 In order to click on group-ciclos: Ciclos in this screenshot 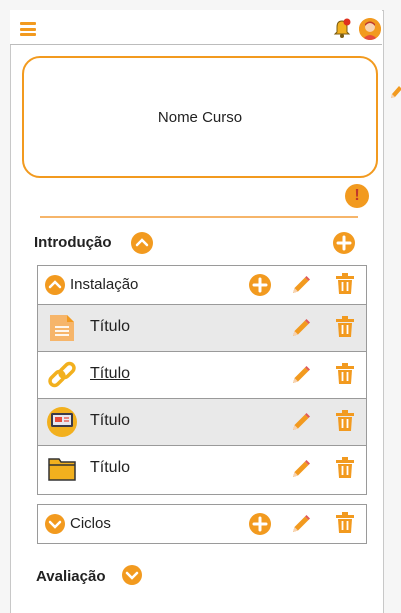, I will do `click(202, 524)`.